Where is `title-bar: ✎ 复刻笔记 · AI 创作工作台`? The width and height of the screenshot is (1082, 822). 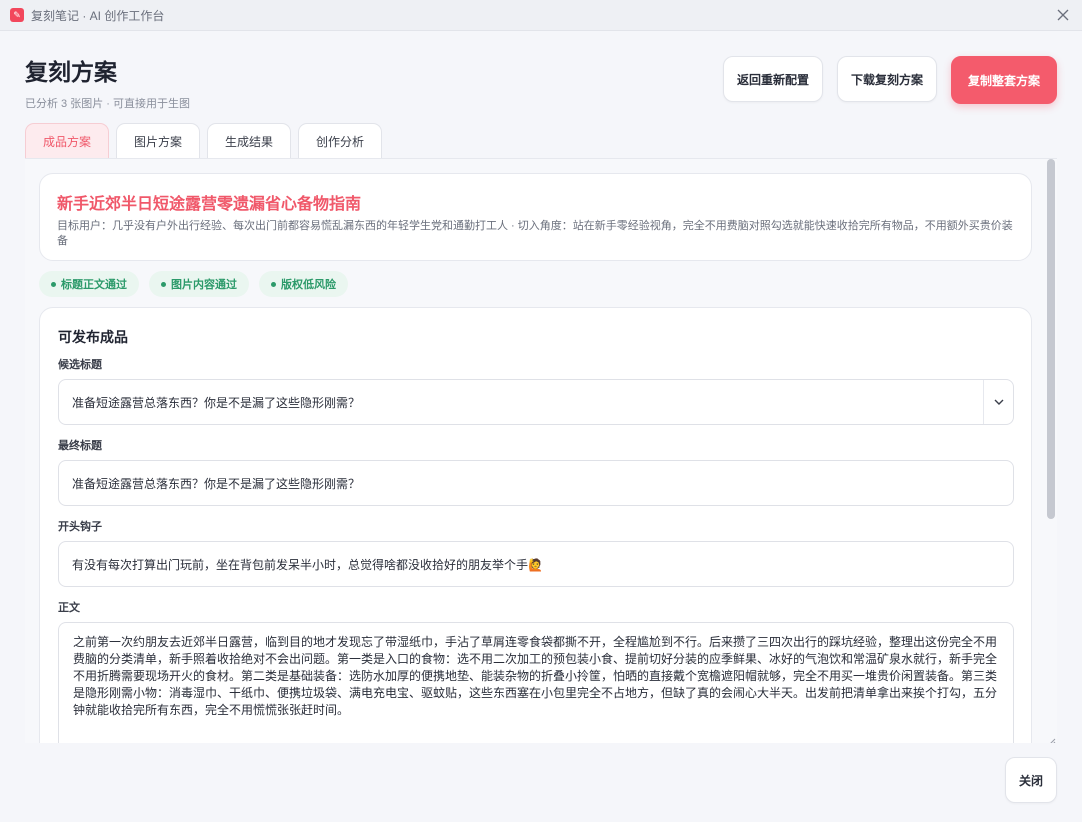 title-bar: ✎ 复刻笔记 · AI 创作工作台 is located at coordinates (541, 15).